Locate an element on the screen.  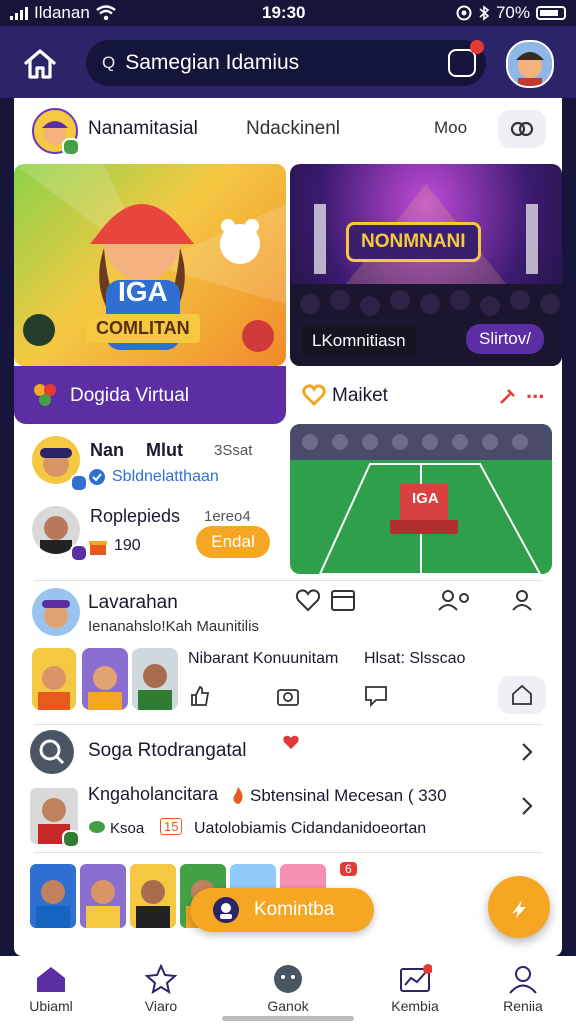
share-button is located at coordinates (522, 695).